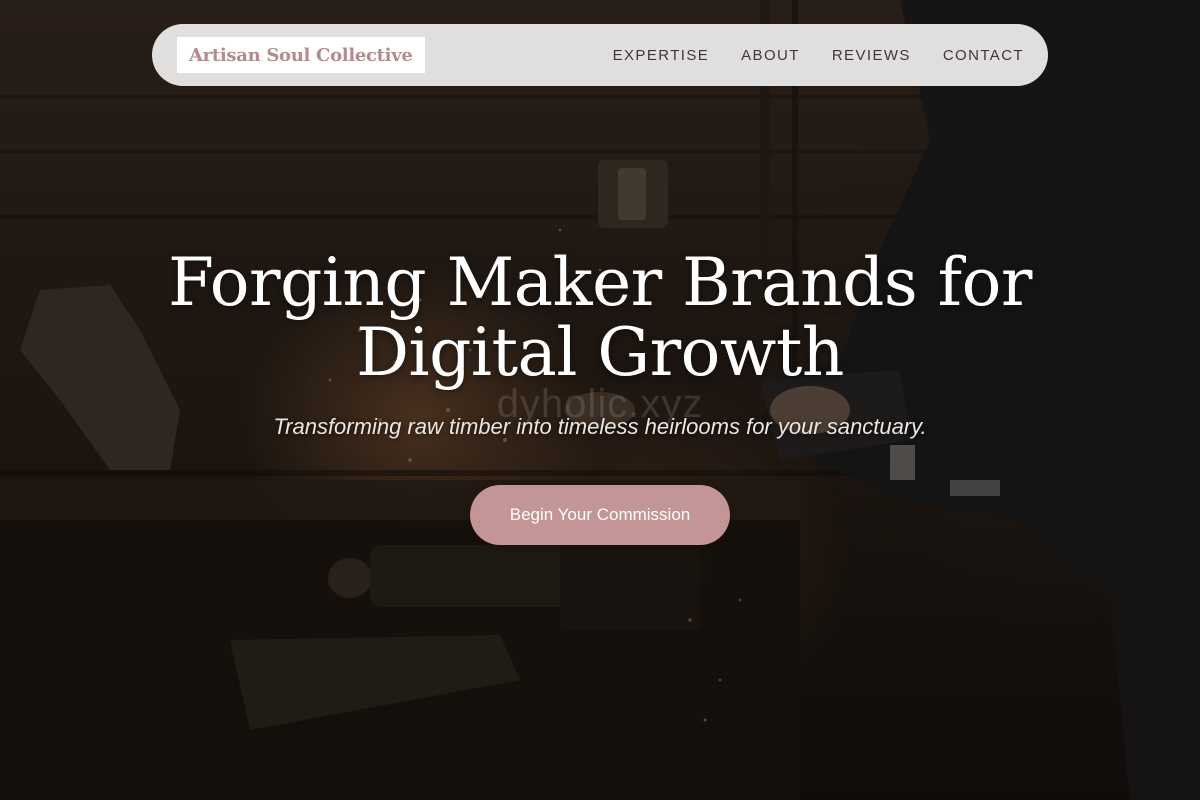  Describe the element at coordinates (871, 55) in the screenshot. I see `nav-link-reviews: REVIEWS` at that location.